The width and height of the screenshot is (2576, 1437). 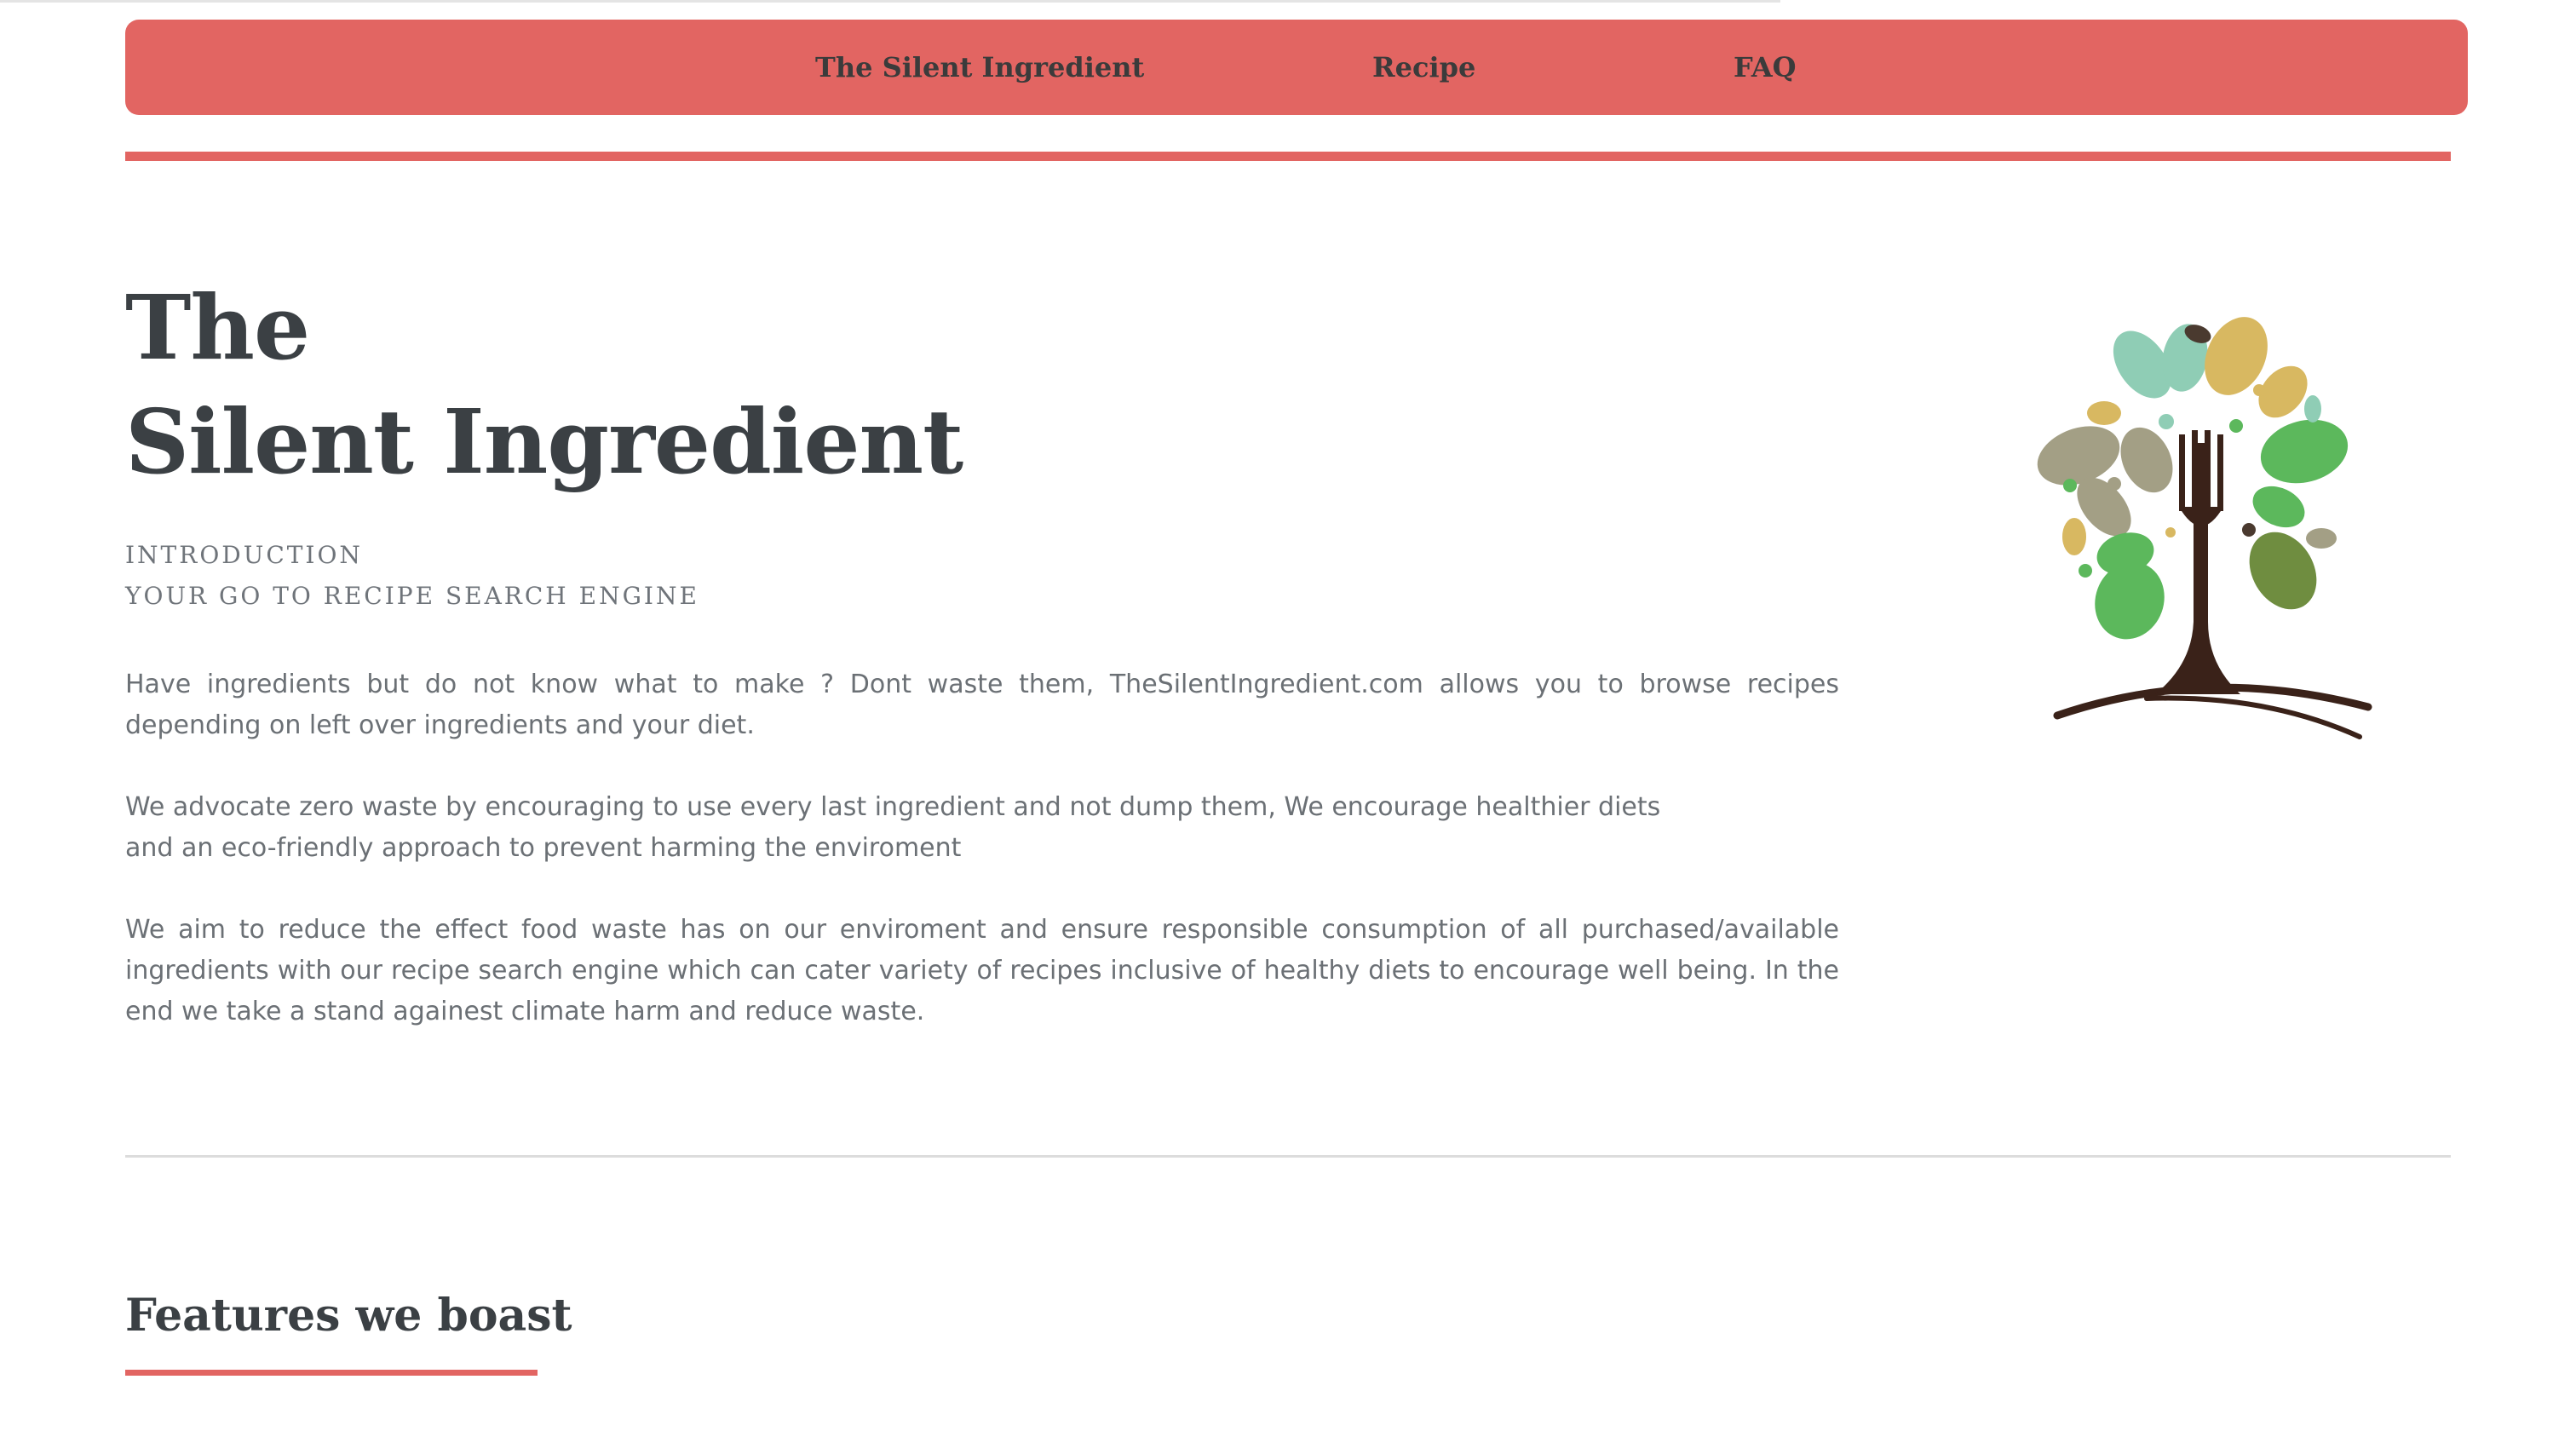 What do you see at coordinates (544, 441) in the screenshot?
I see `page-title-line-2: Silent Ingredient` at bounding box center [544, 441].